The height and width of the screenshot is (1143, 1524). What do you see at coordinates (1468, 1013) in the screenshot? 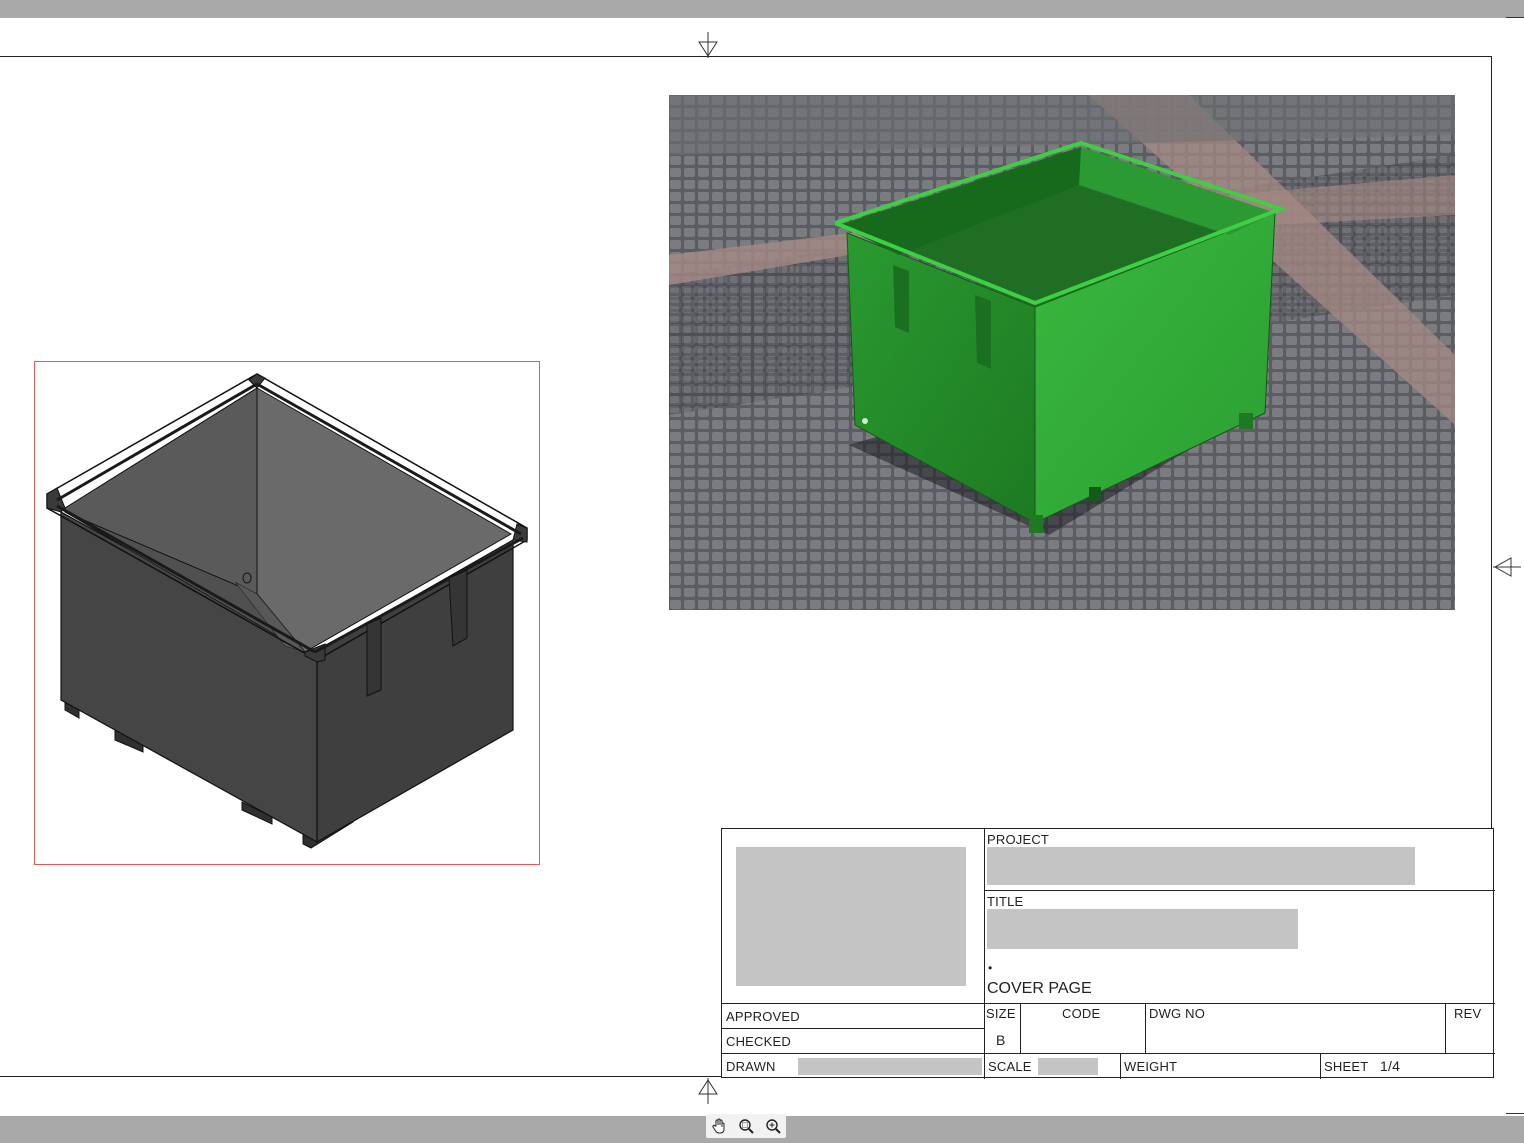
I see `rev-label: REV` at bounding box center [1468, 1013].